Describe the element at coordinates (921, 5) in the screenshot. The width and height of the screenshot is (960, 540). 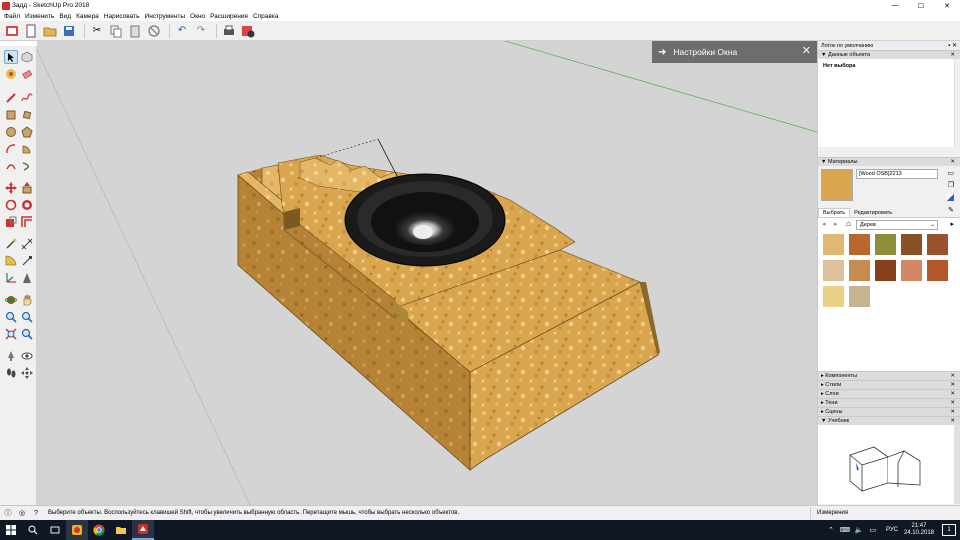
I see `maximize-button: ☐` at that location.